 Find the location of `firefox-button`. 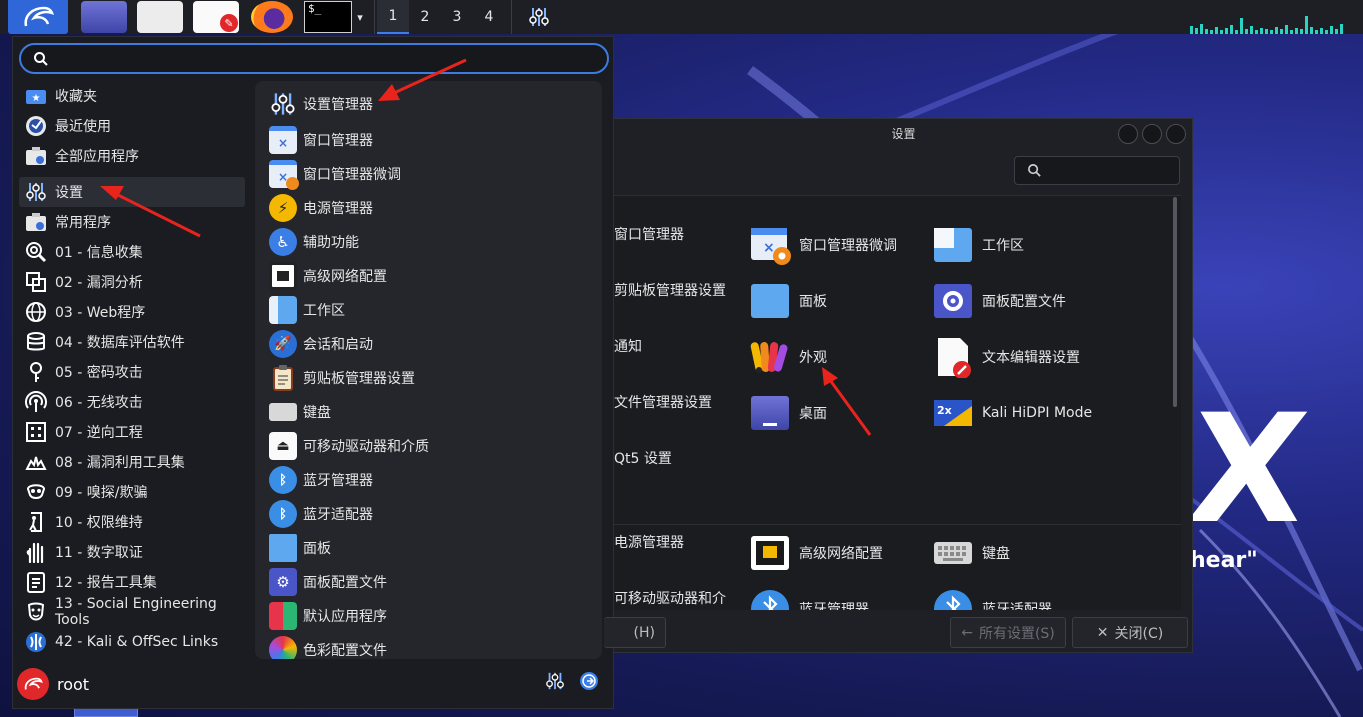

firefox-button is located at coordinates (272, 17).